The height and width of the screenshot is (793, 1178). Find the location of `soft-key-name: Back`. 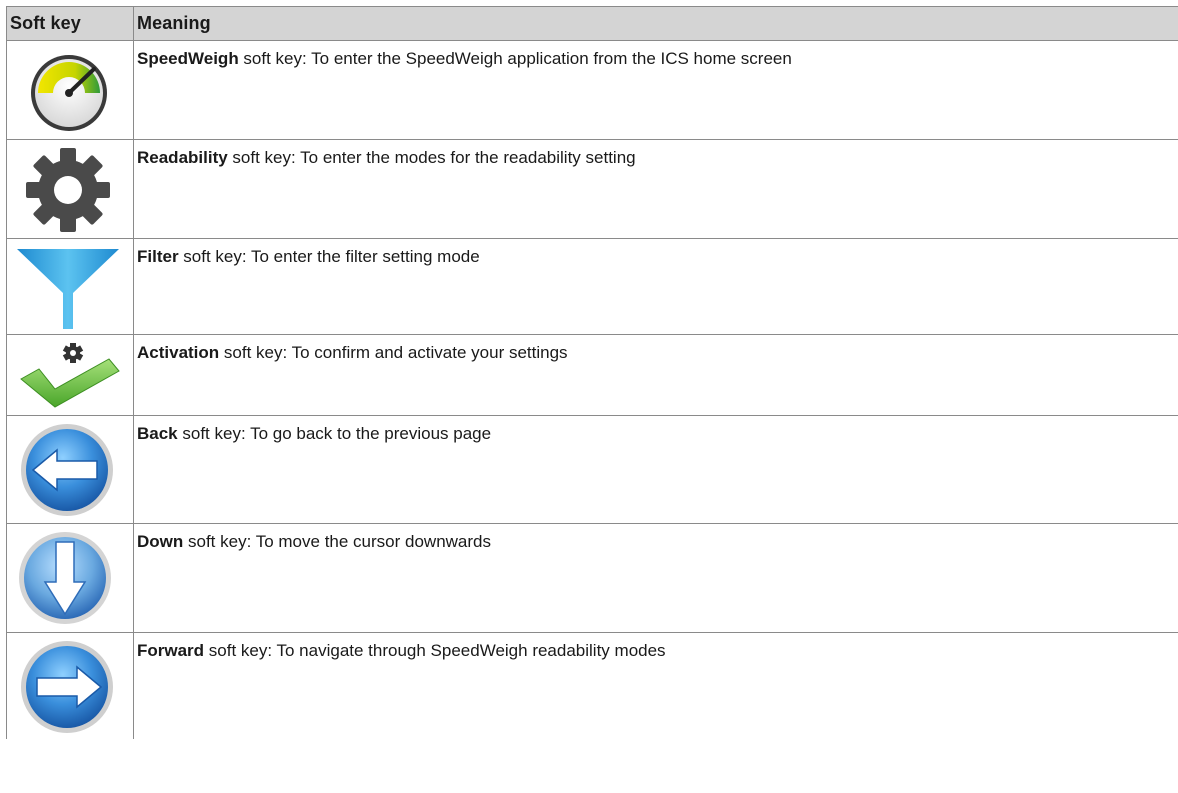

soft-key-name: Back is located at coordinates (157, 433).